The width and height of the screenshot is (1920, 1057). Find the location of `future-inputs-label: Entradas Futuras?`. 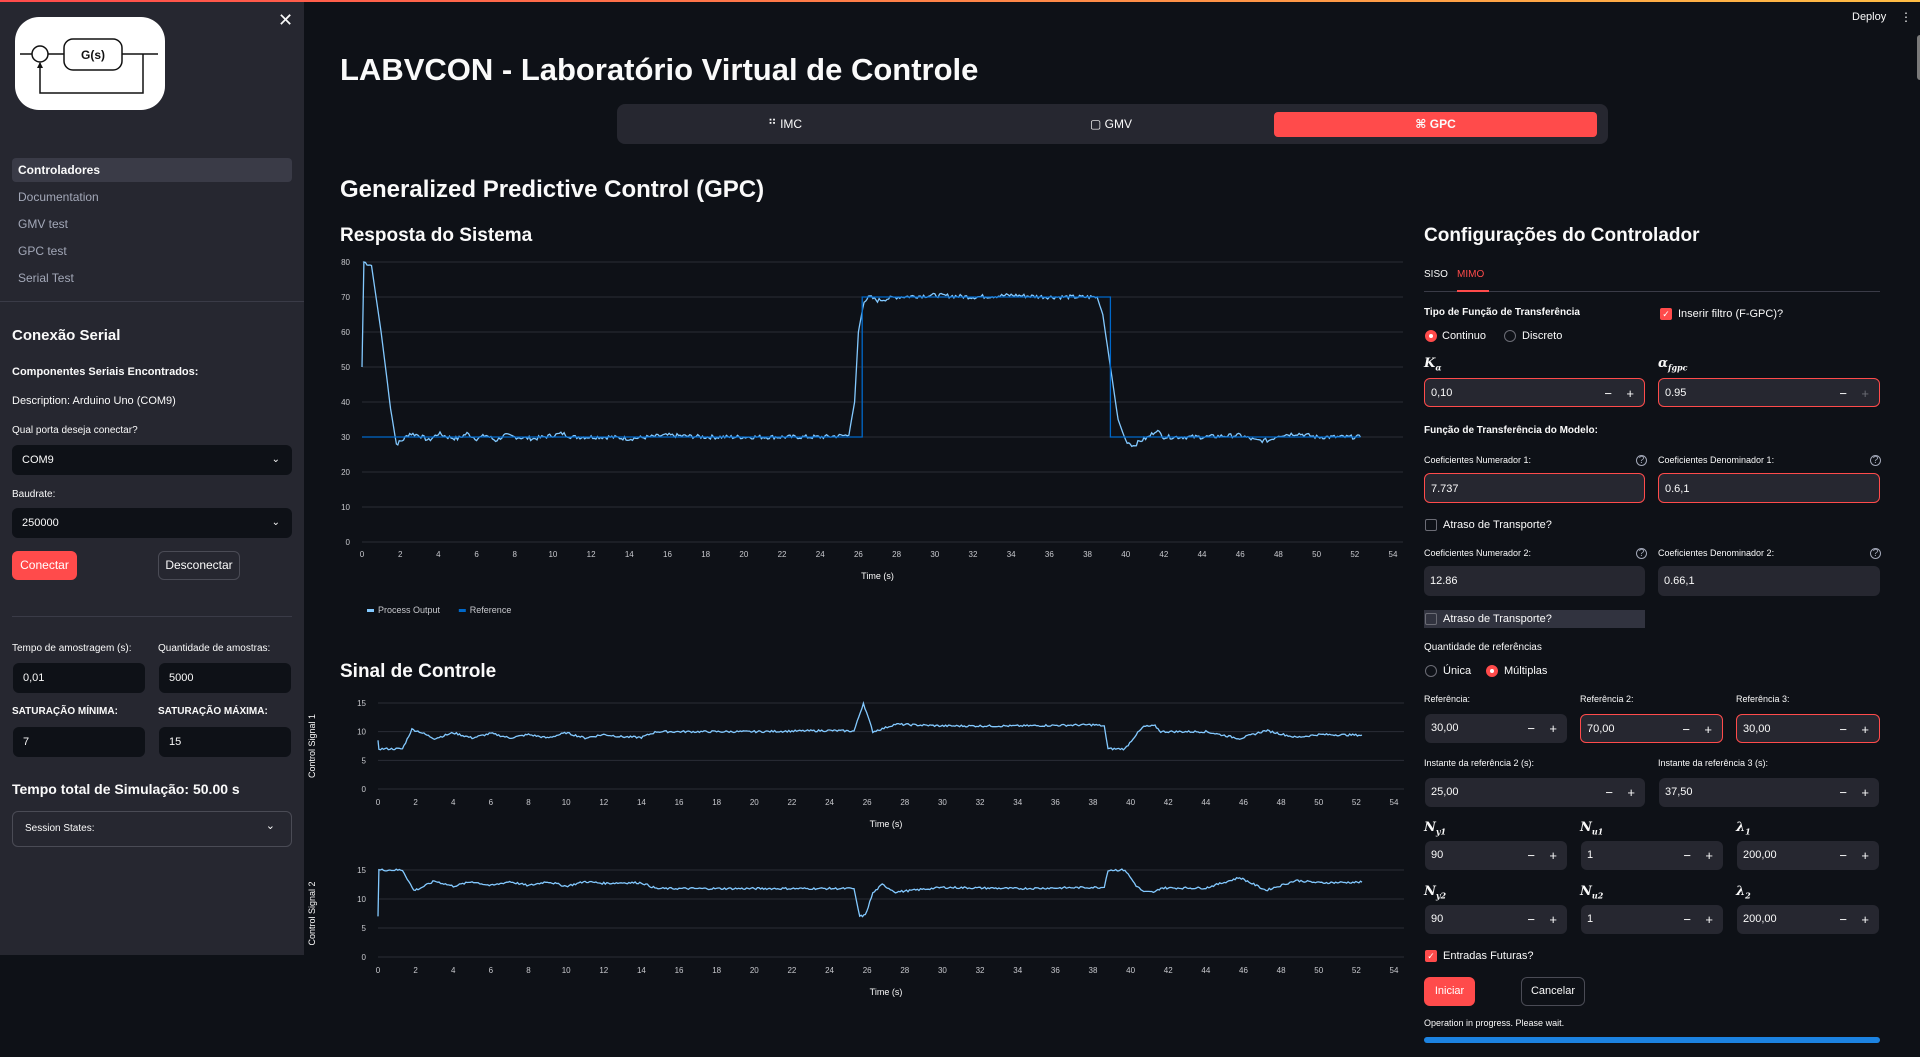

future-inputs-label: Entradas Futuras? is located at coordinates (1488, 956).